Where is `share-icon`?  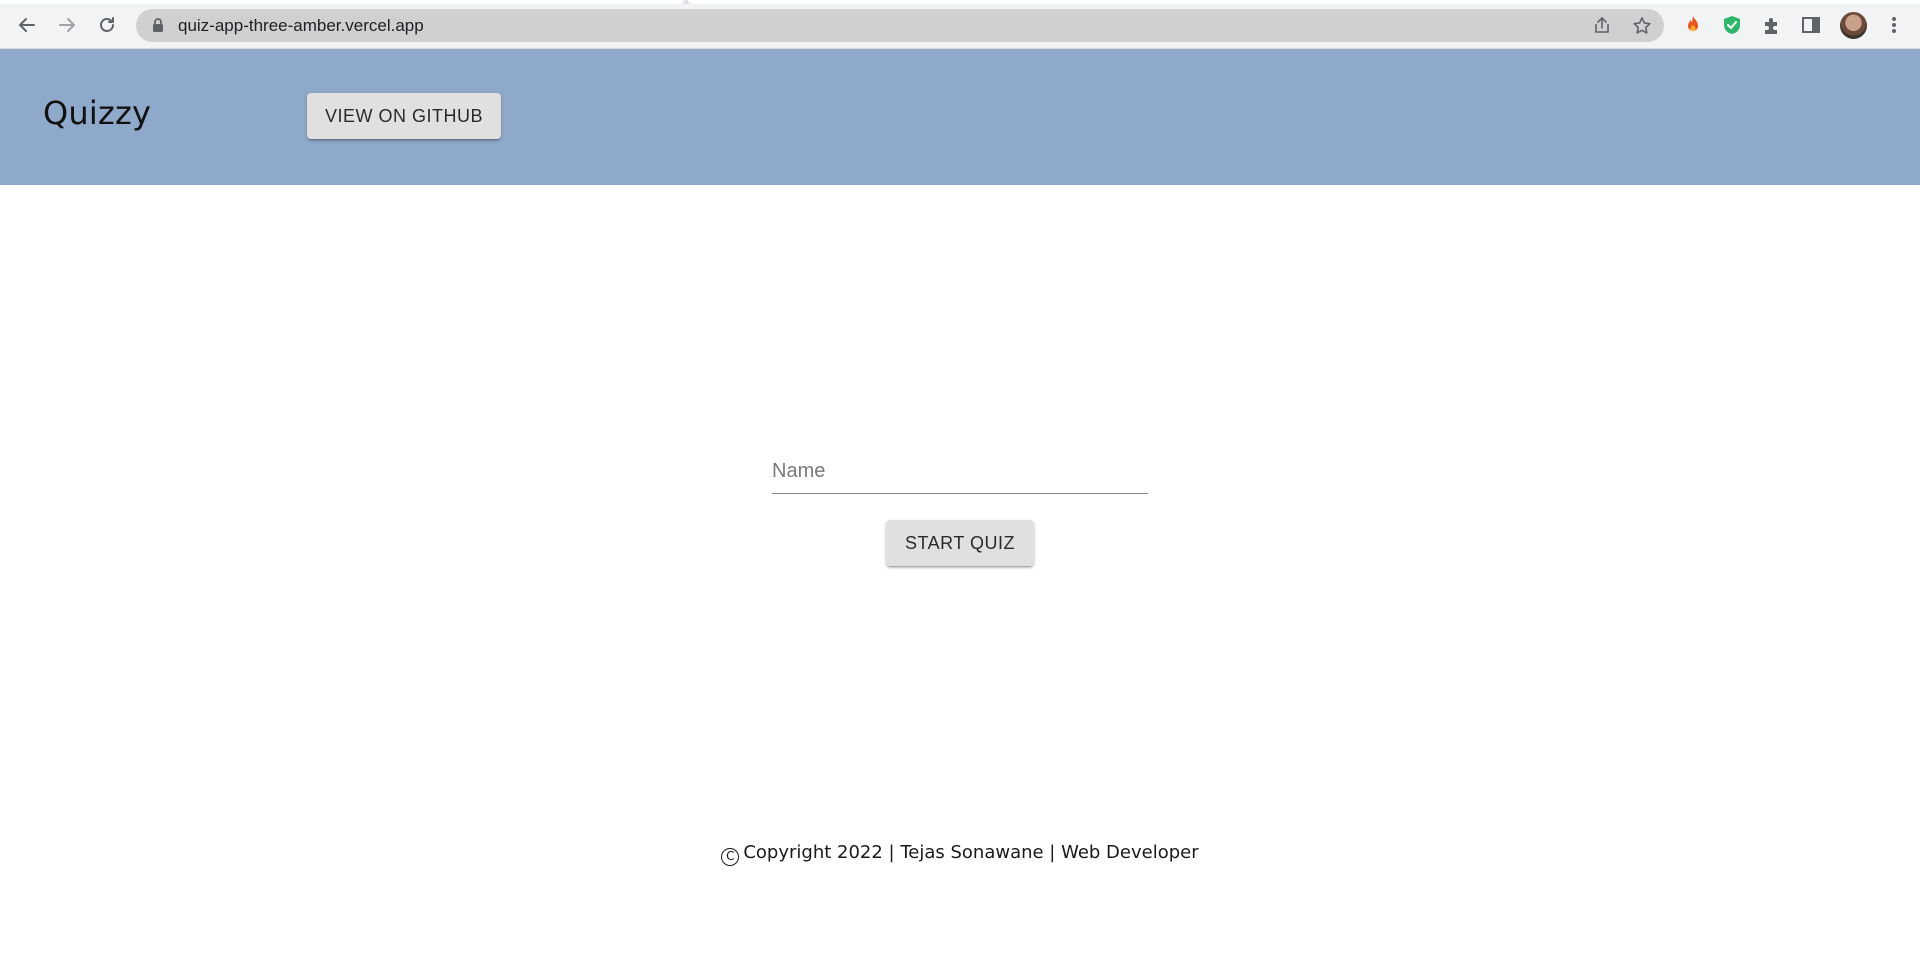 share-icon is located at coordinates (1602, 26).